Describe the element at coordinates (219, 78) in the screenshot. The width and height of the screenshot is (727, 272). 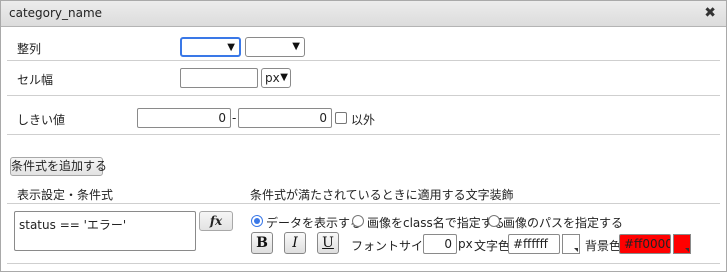
I see `cell-width-input` at that location.